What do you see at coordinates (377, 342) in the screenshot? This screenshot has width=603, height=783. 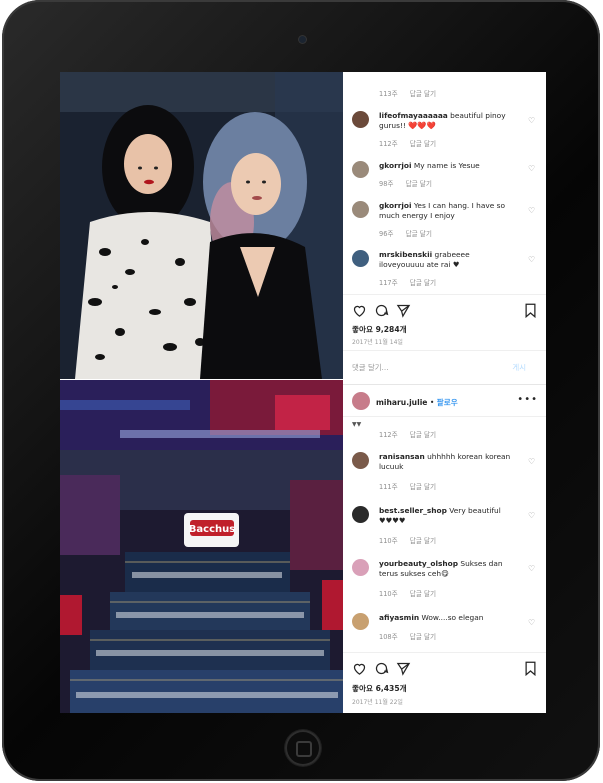 I see `post-date: 2017년 11월 14일` at bounding box center [377, 342].